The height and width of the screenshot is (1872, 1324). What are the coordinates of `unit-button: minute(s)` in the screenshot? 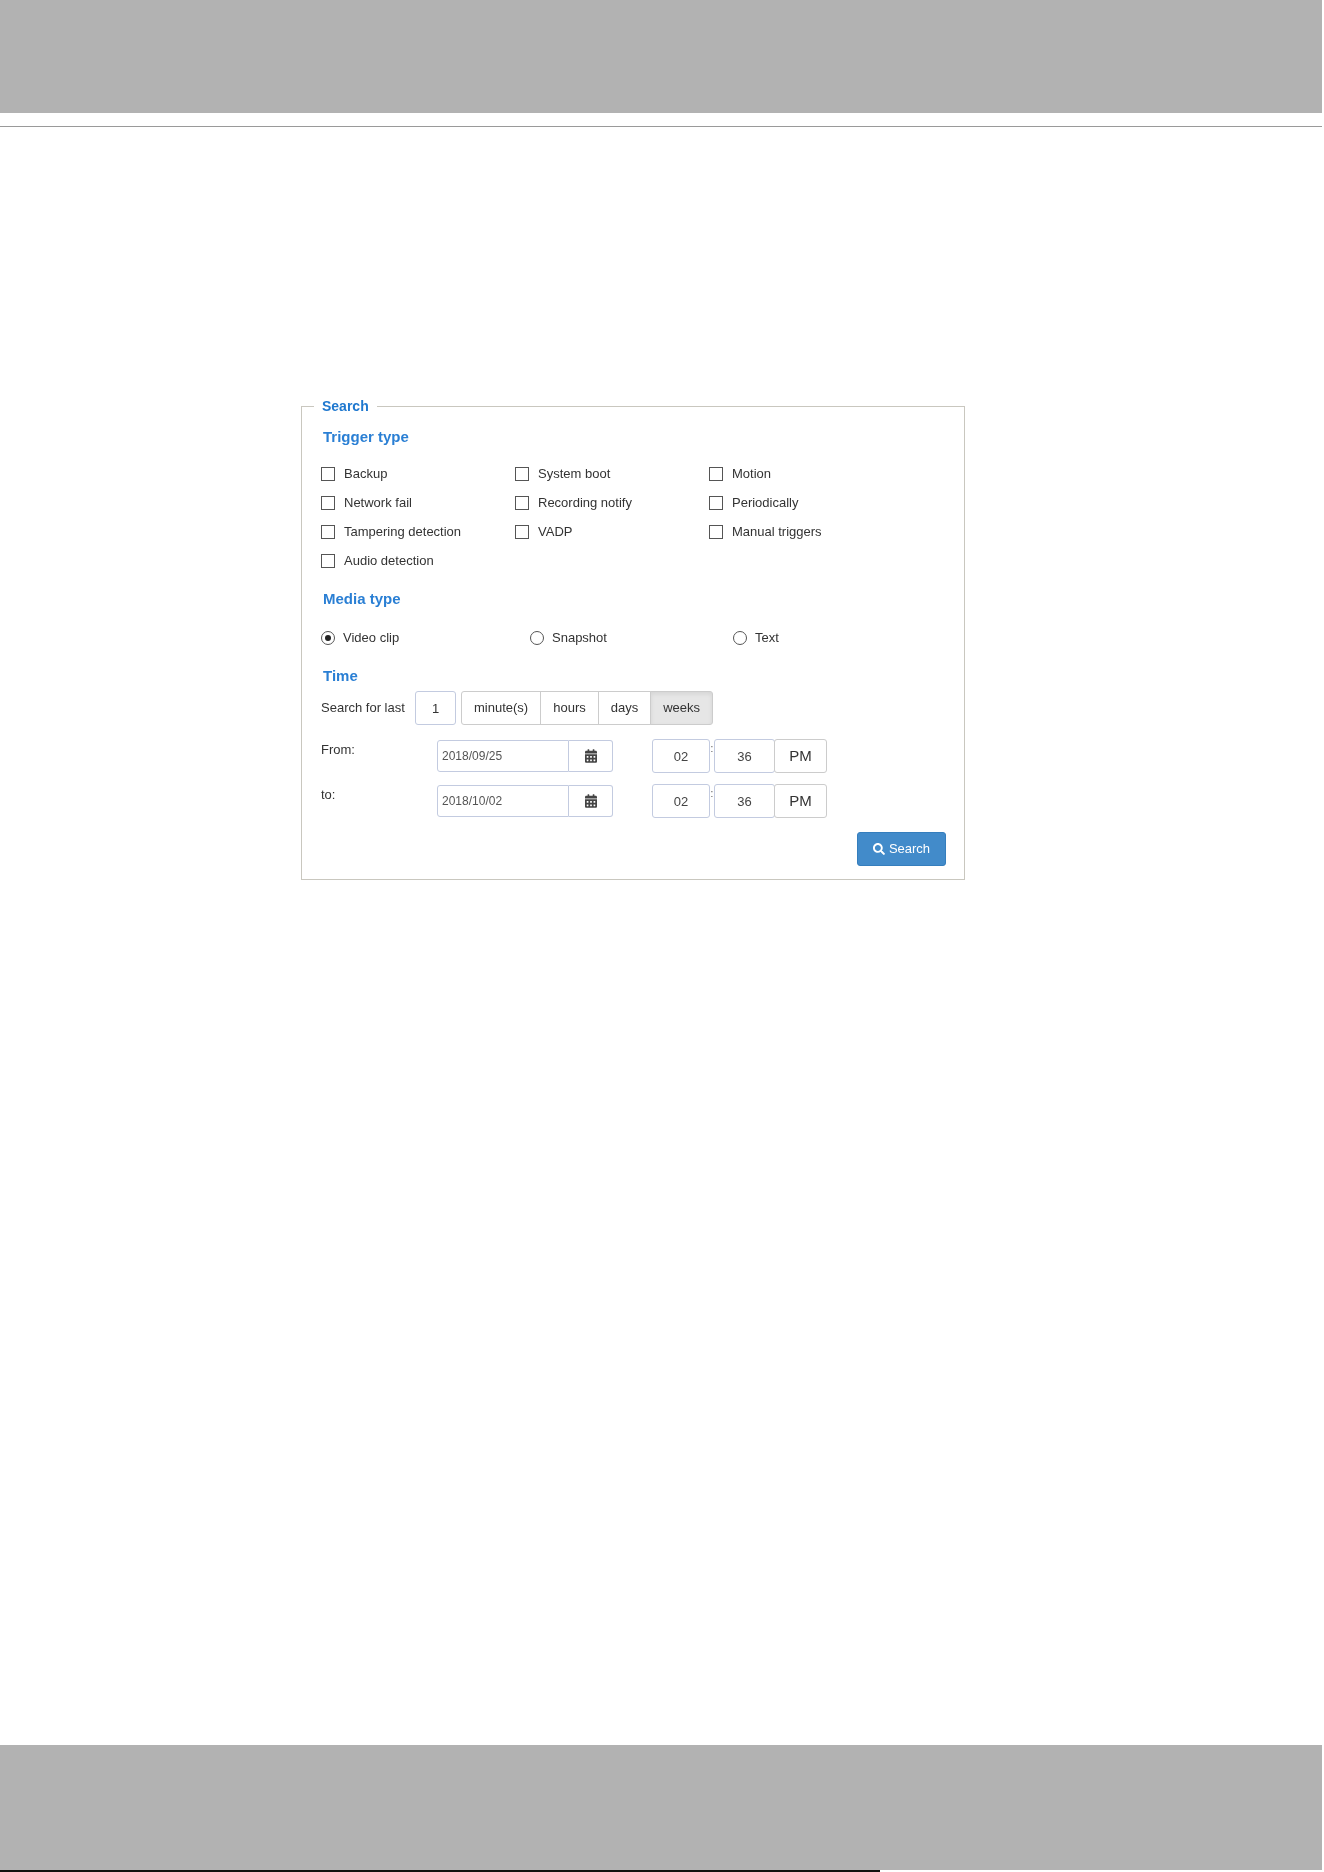 It's located at (501, 708).